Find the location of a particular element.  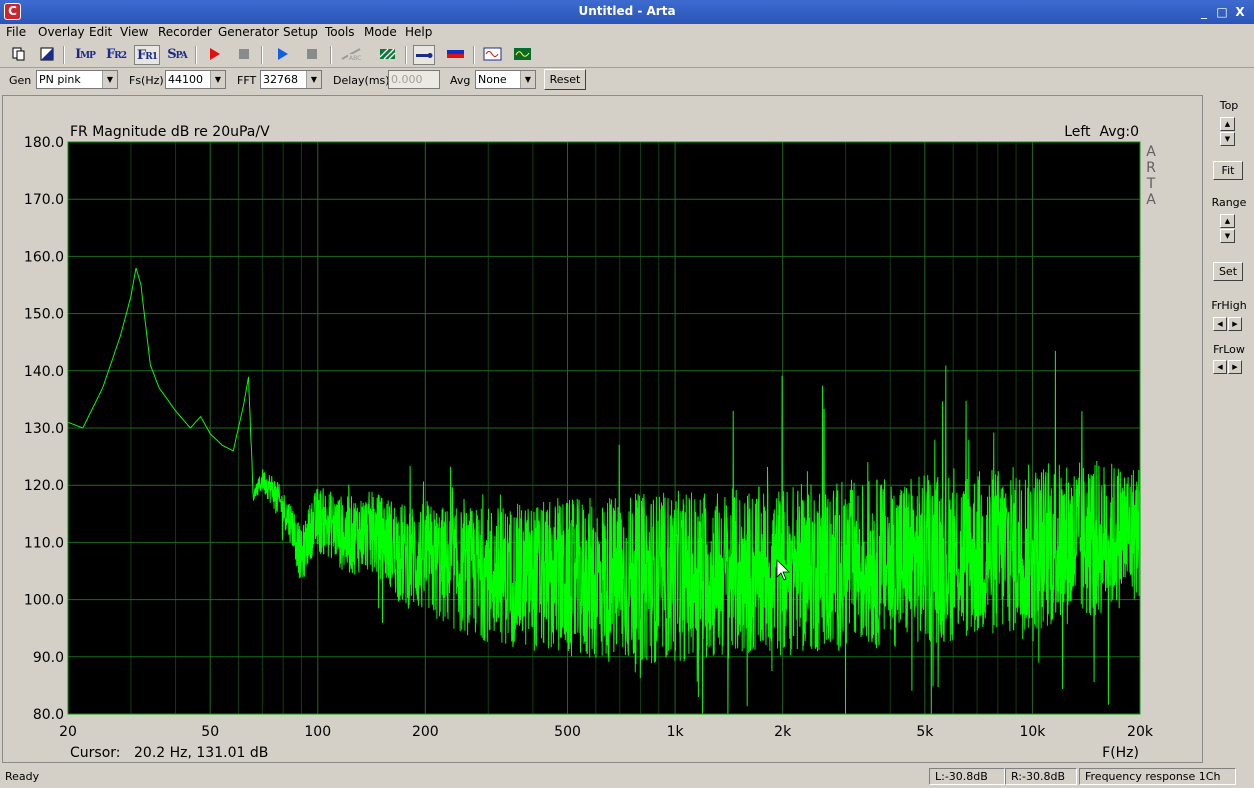

open-button is located at coordinates (47, 55).